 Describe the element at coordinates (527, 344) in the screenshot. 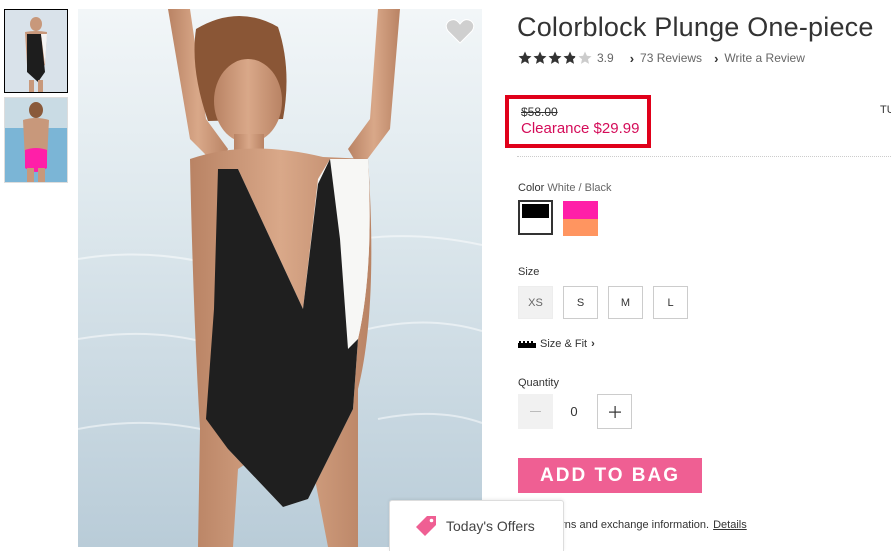

I see `ruler-icon` at that location.